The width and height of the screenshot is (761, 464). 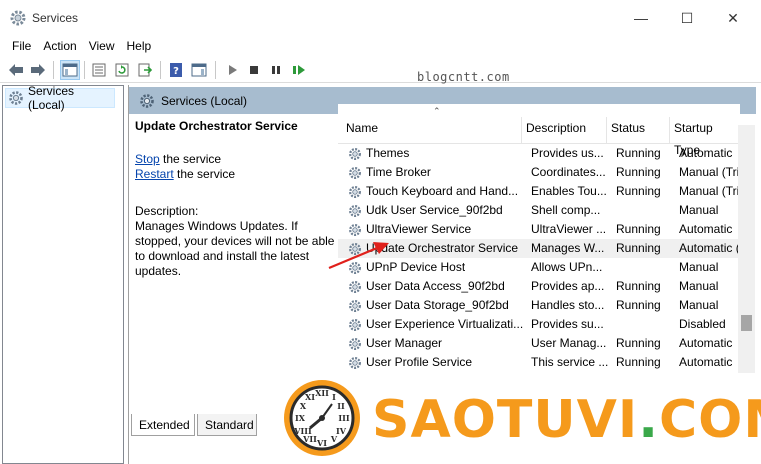 What do you see at coordinates (163, 425) in the screenshot?
I see `tab-extended: Extended` at bounding box center [163, 425].